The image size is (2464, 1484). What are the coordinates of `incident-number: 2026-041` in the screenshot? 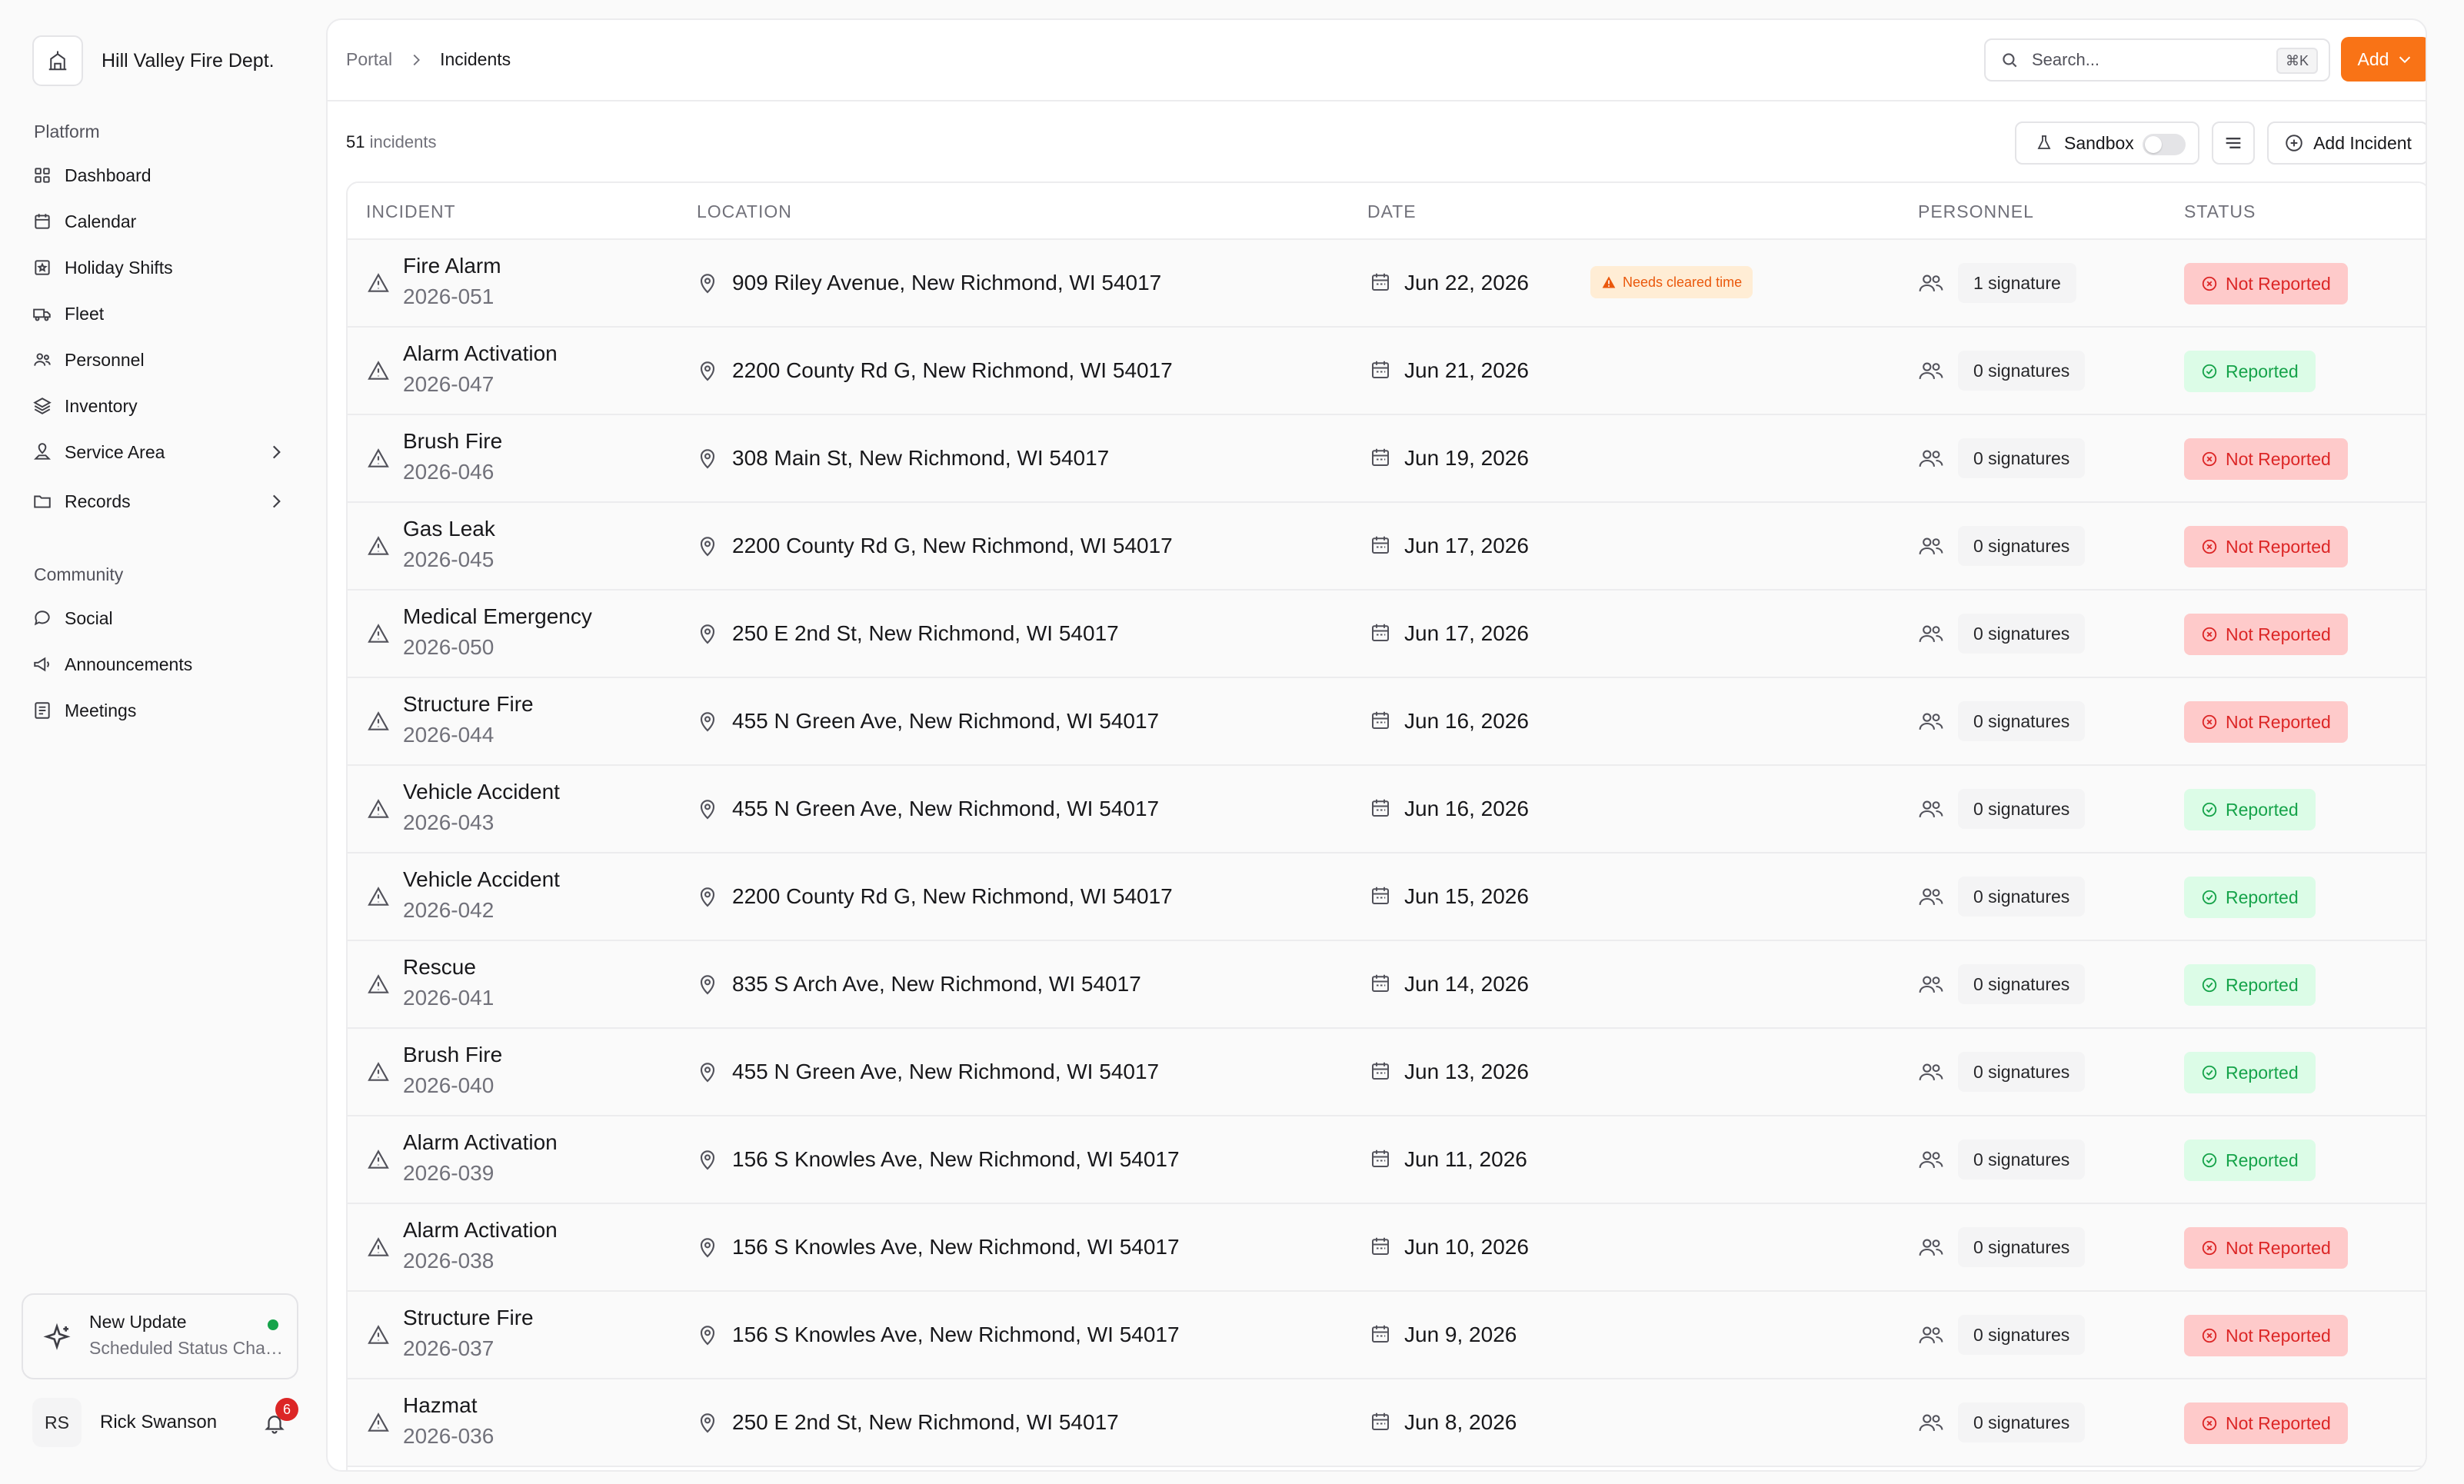 It's located at (449, 998).